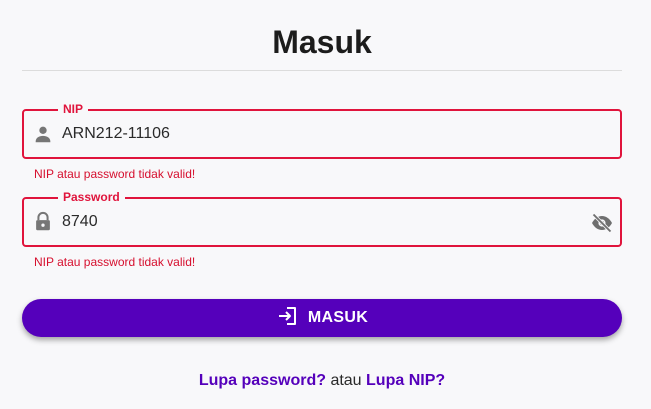  What do you see at coordinates (43, 222) in the screenshot?
I see `lock-icon` at bounding box center [43, 222].